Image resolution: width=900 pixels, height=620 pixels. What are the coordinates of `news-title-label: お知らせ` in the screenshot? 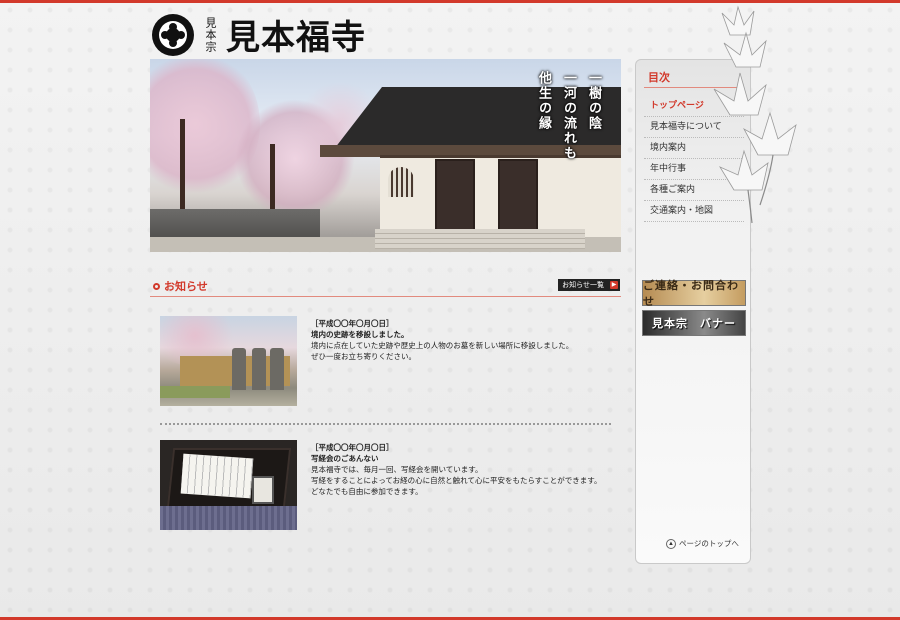 It's located at (186, 286).